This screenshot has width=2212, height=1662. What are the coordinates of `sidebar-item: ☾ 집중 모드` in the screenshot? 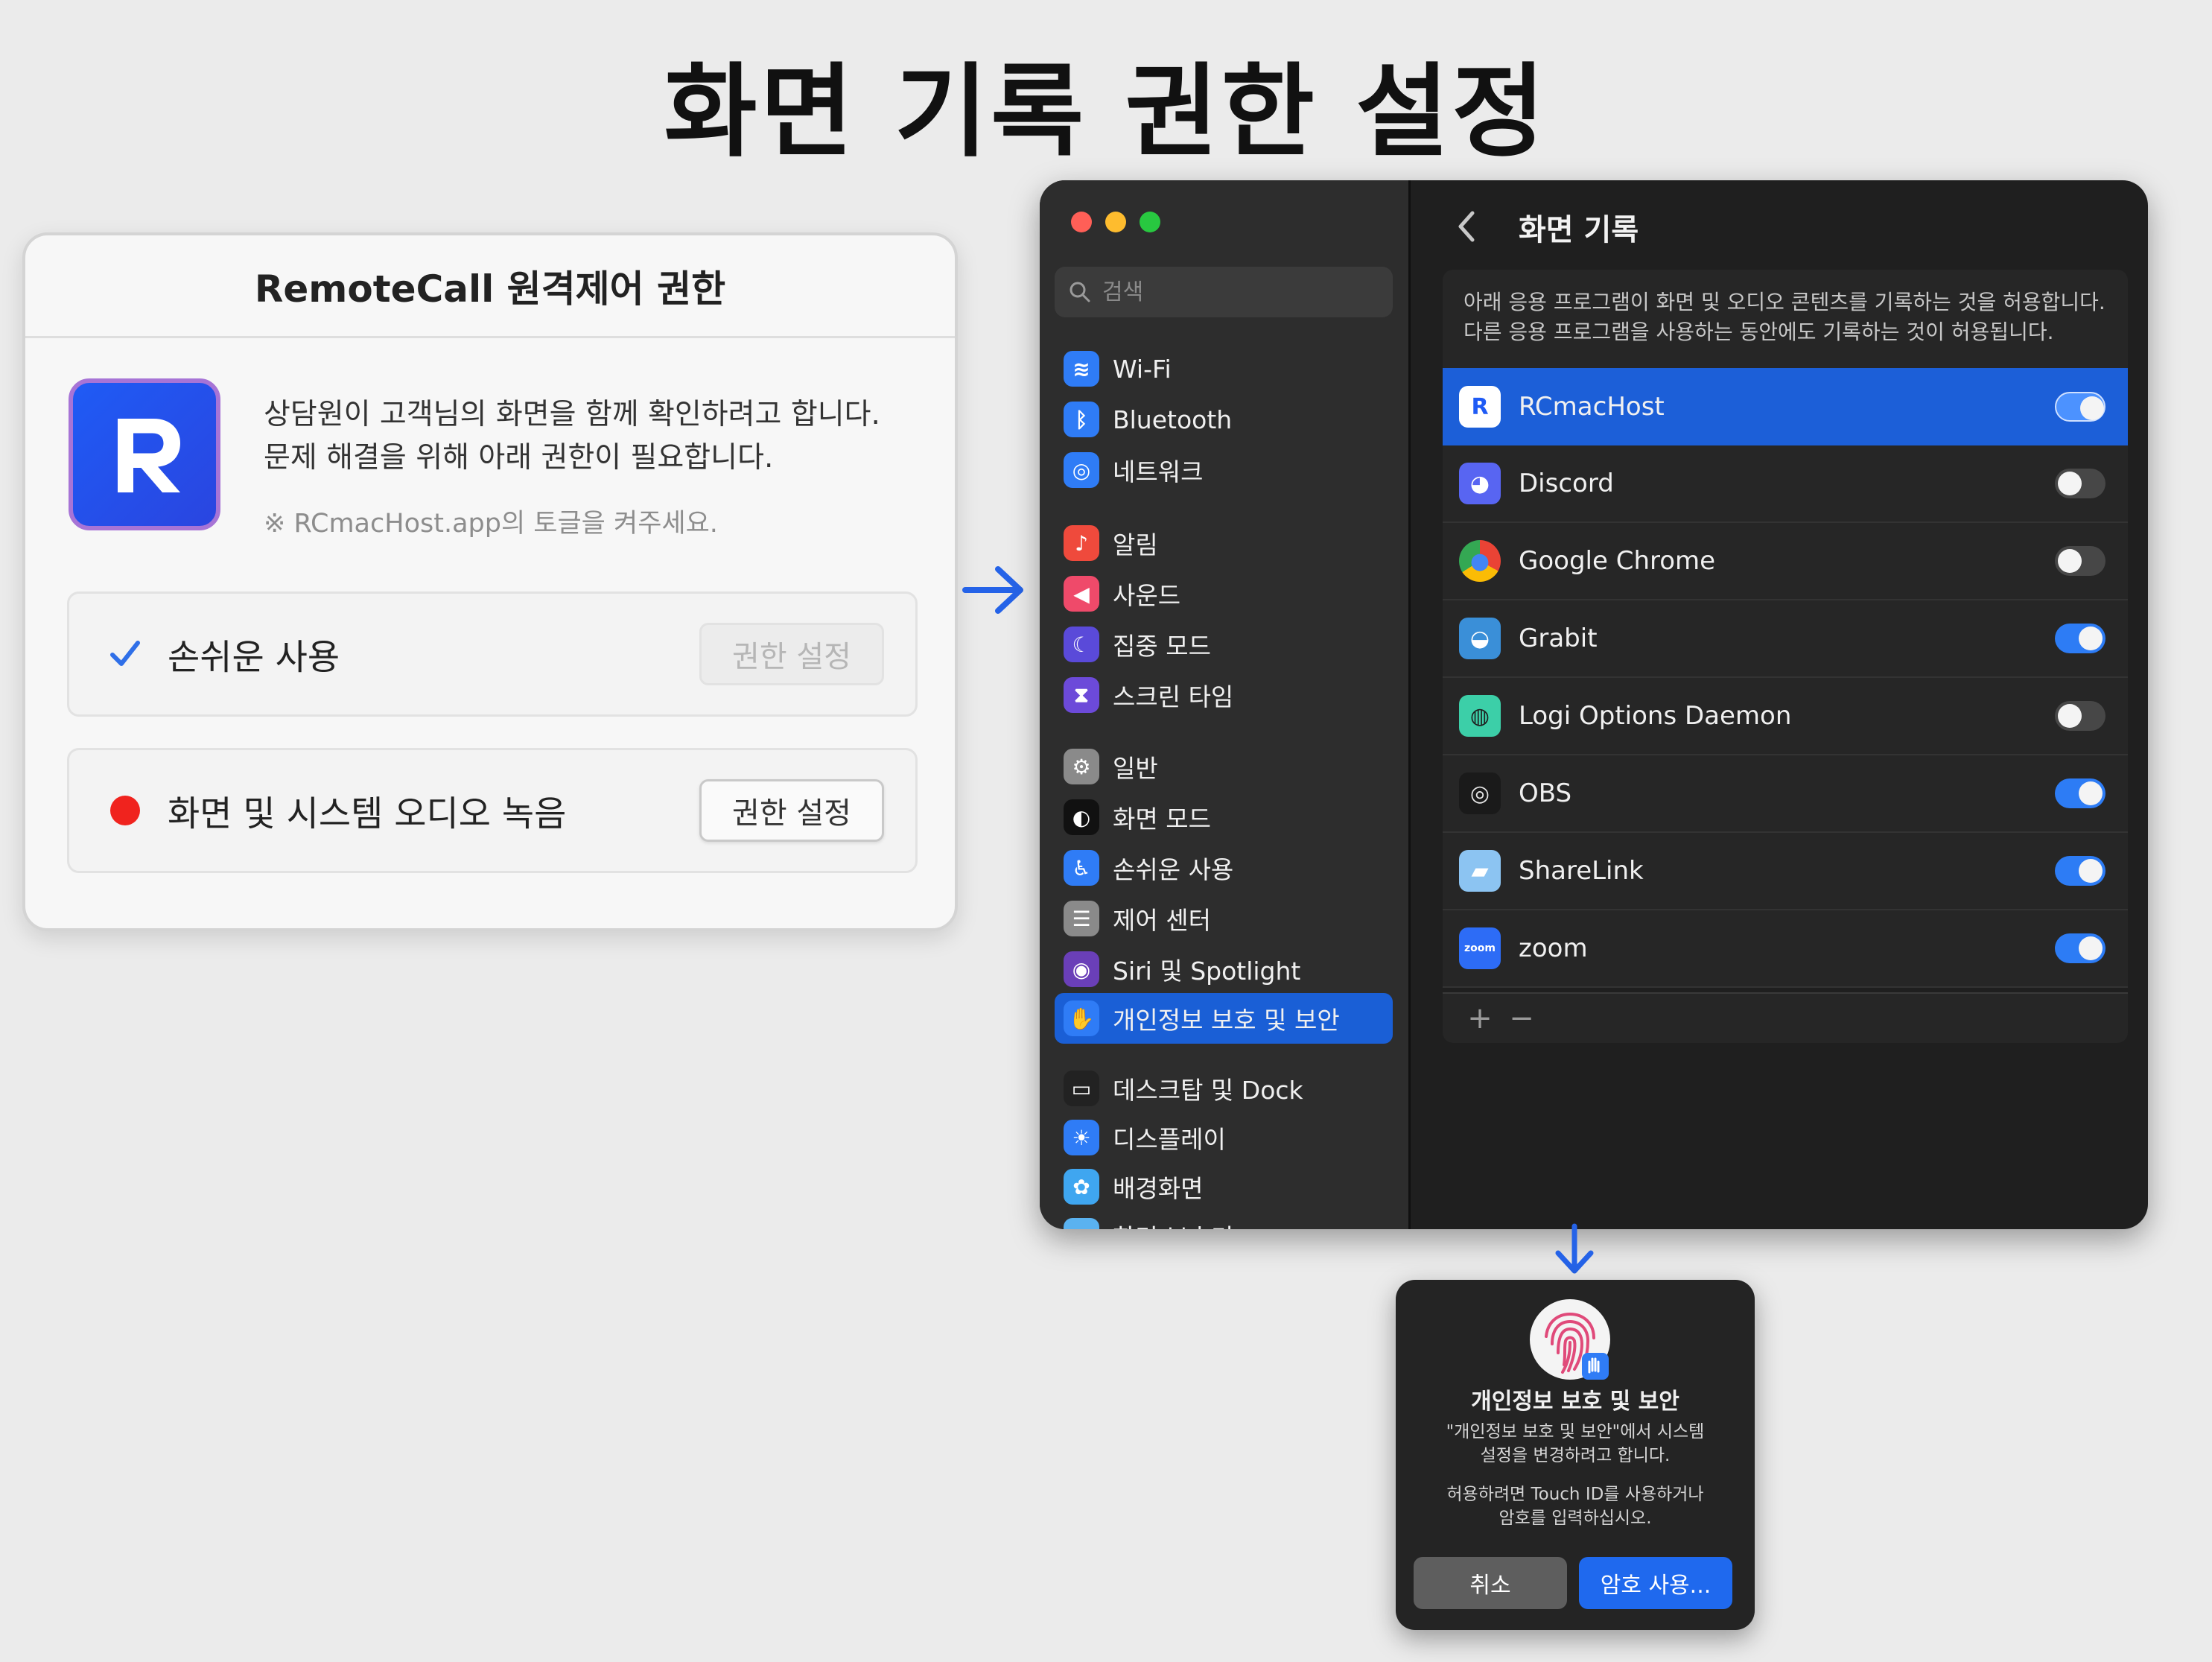 It's located at (1224, 644).